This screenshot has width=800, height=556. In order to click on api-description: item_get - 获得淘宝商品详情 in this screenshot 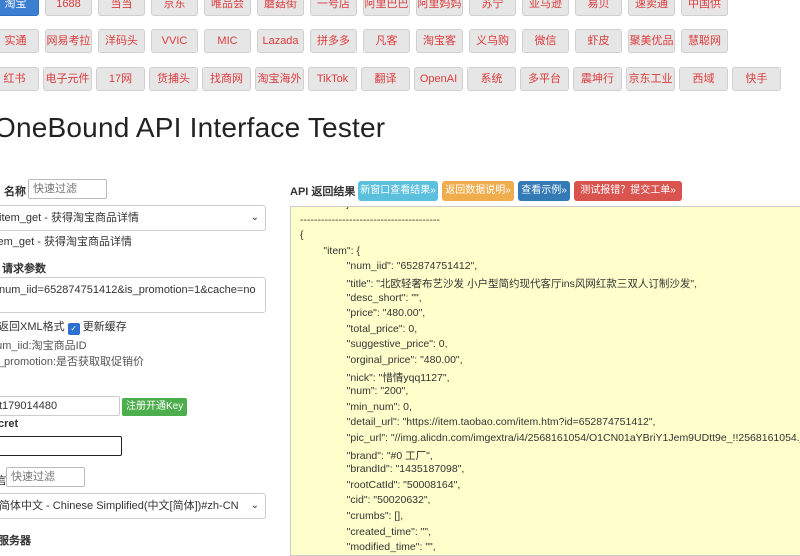, I will do `click(66, 242)`.